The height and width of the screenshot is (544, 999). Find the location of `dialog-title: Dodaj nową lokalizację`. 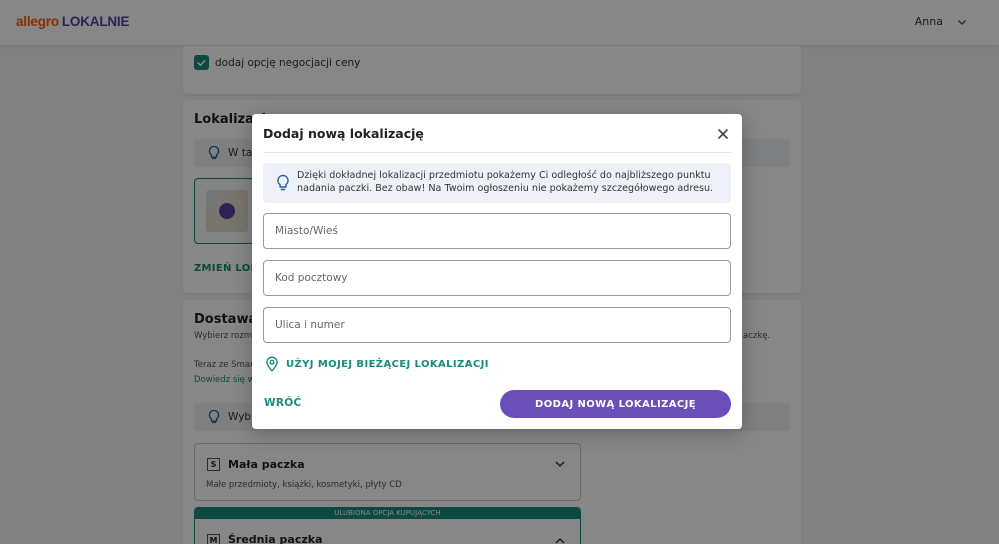

dialog-title: Dodaj nową lokalizację is located at coordinates (343, 133).